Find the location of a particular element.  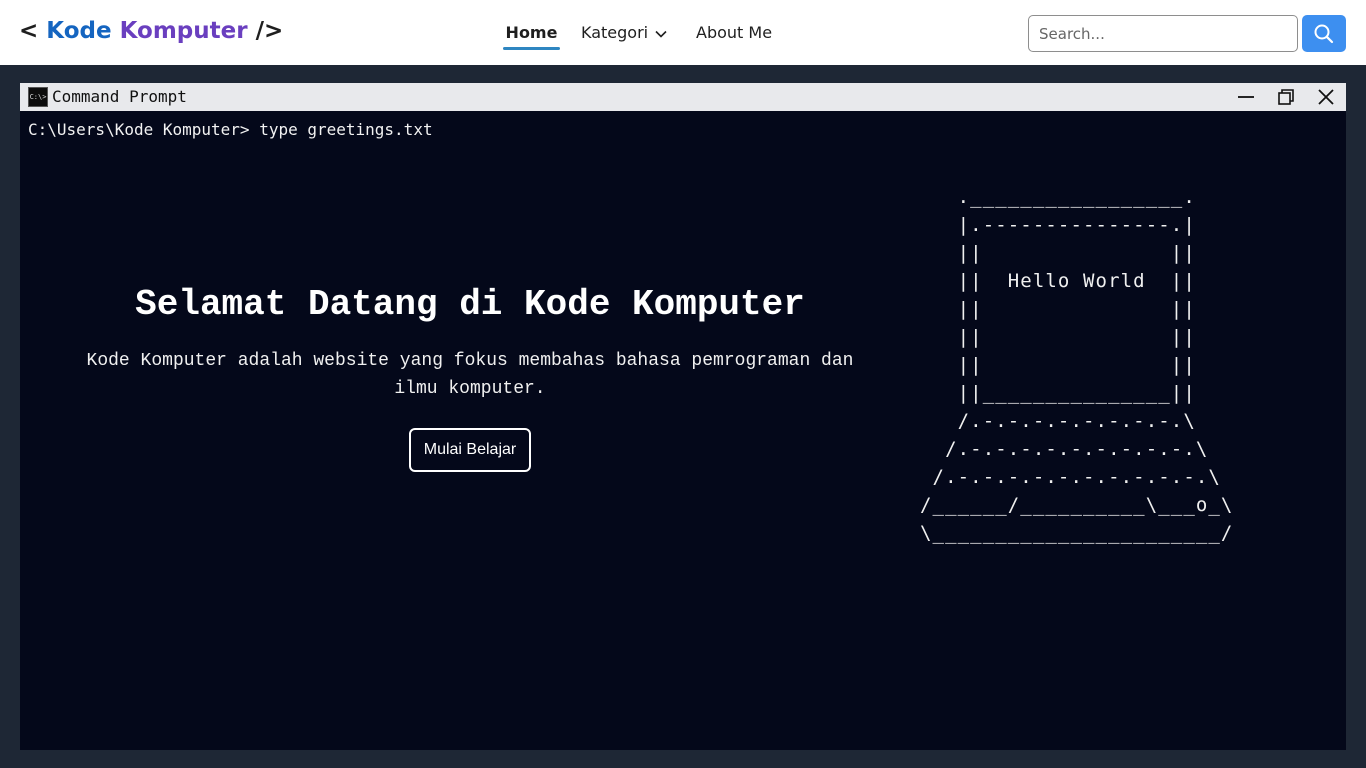

nav-home: Home is located at coordinates (531, 34).